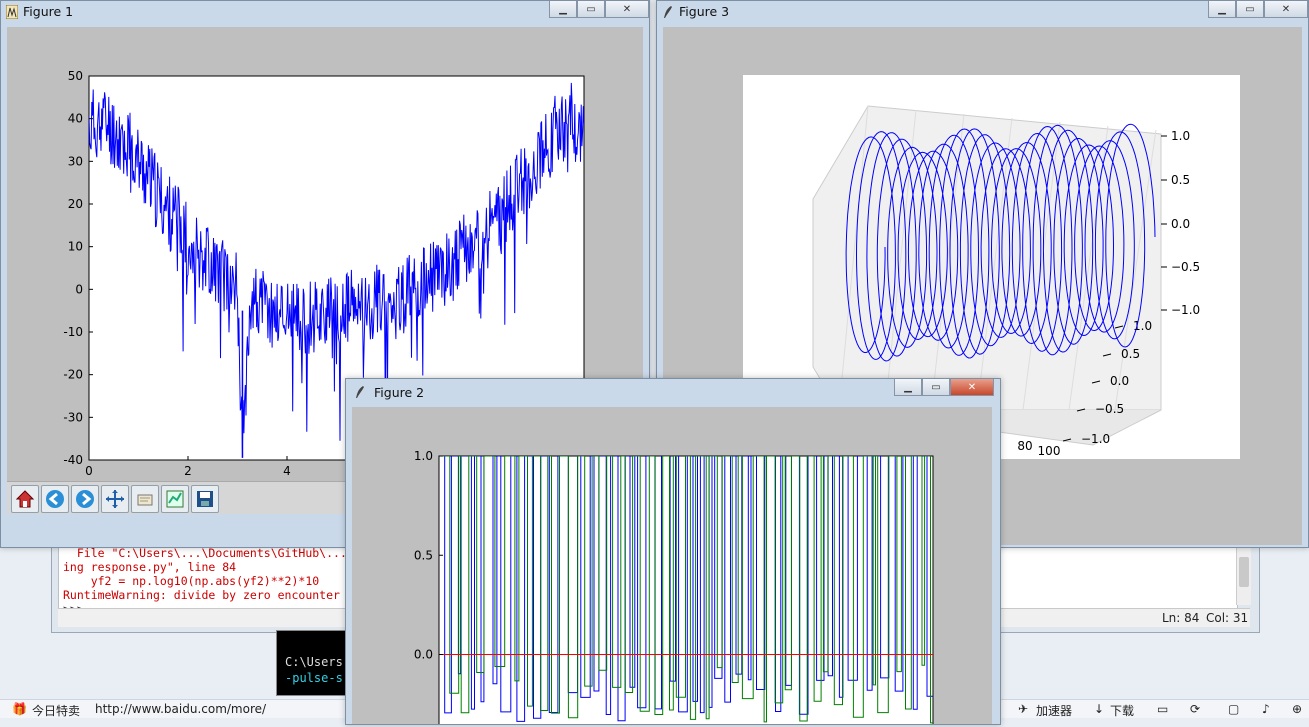 Image resolution: width=1309 pixels, height=727 pixels. Describe the element at coordinates (1227, 618) in the screenshot. I see `column-number: Col: 31` at that location.